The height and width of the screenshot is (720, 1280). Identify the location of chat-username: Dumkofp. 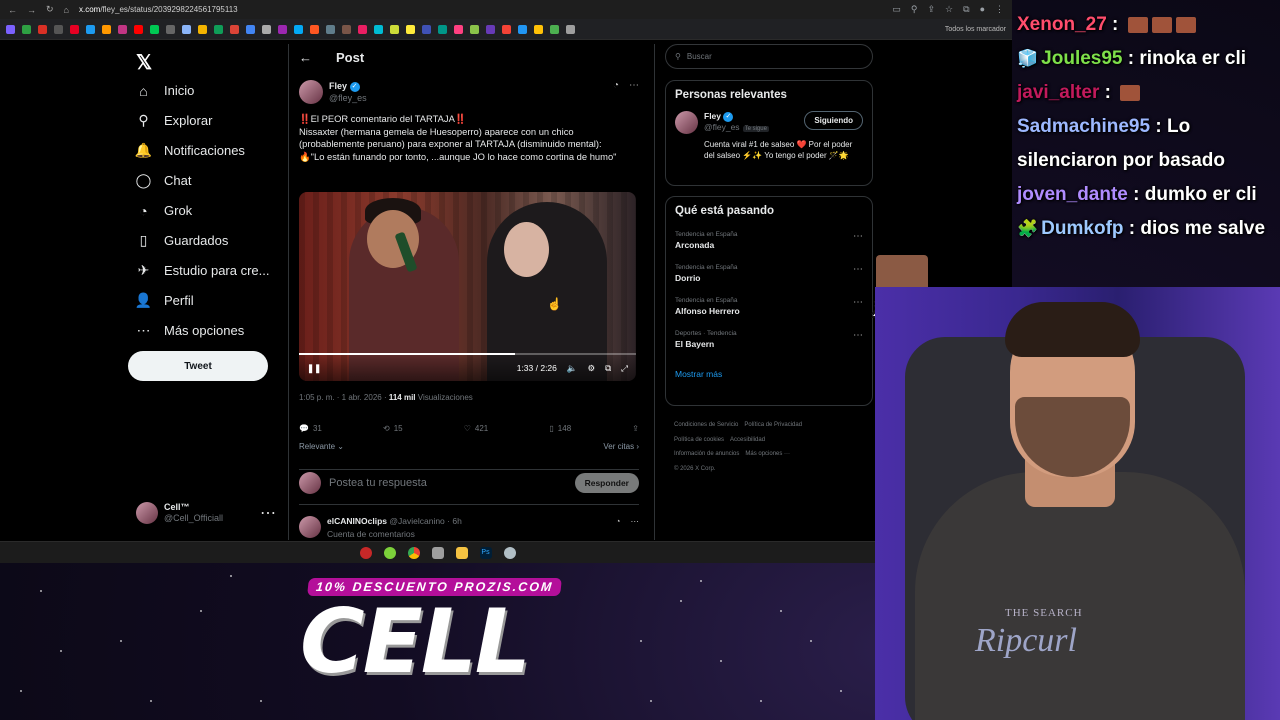
(1082, 228).